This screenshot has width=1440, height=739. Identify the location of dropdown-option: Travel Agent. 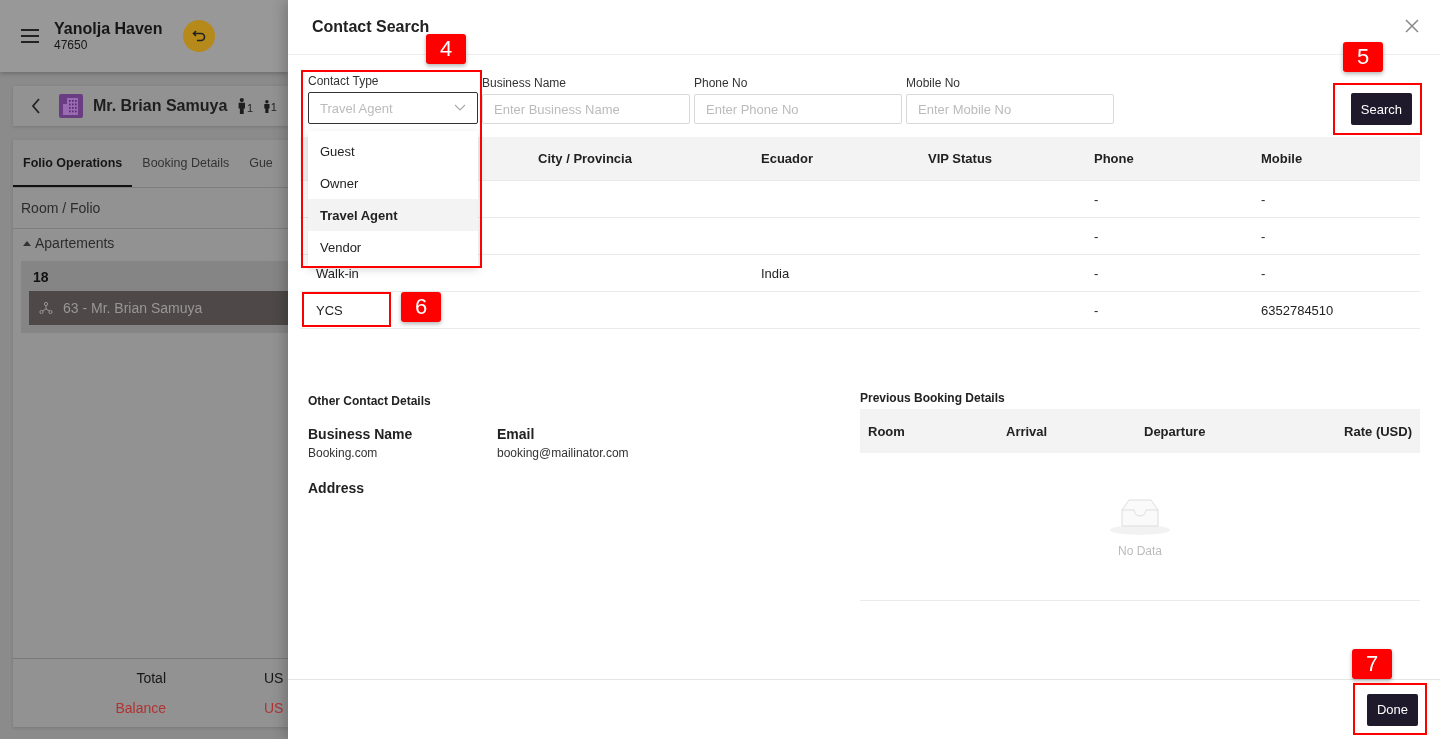
(393, 215).